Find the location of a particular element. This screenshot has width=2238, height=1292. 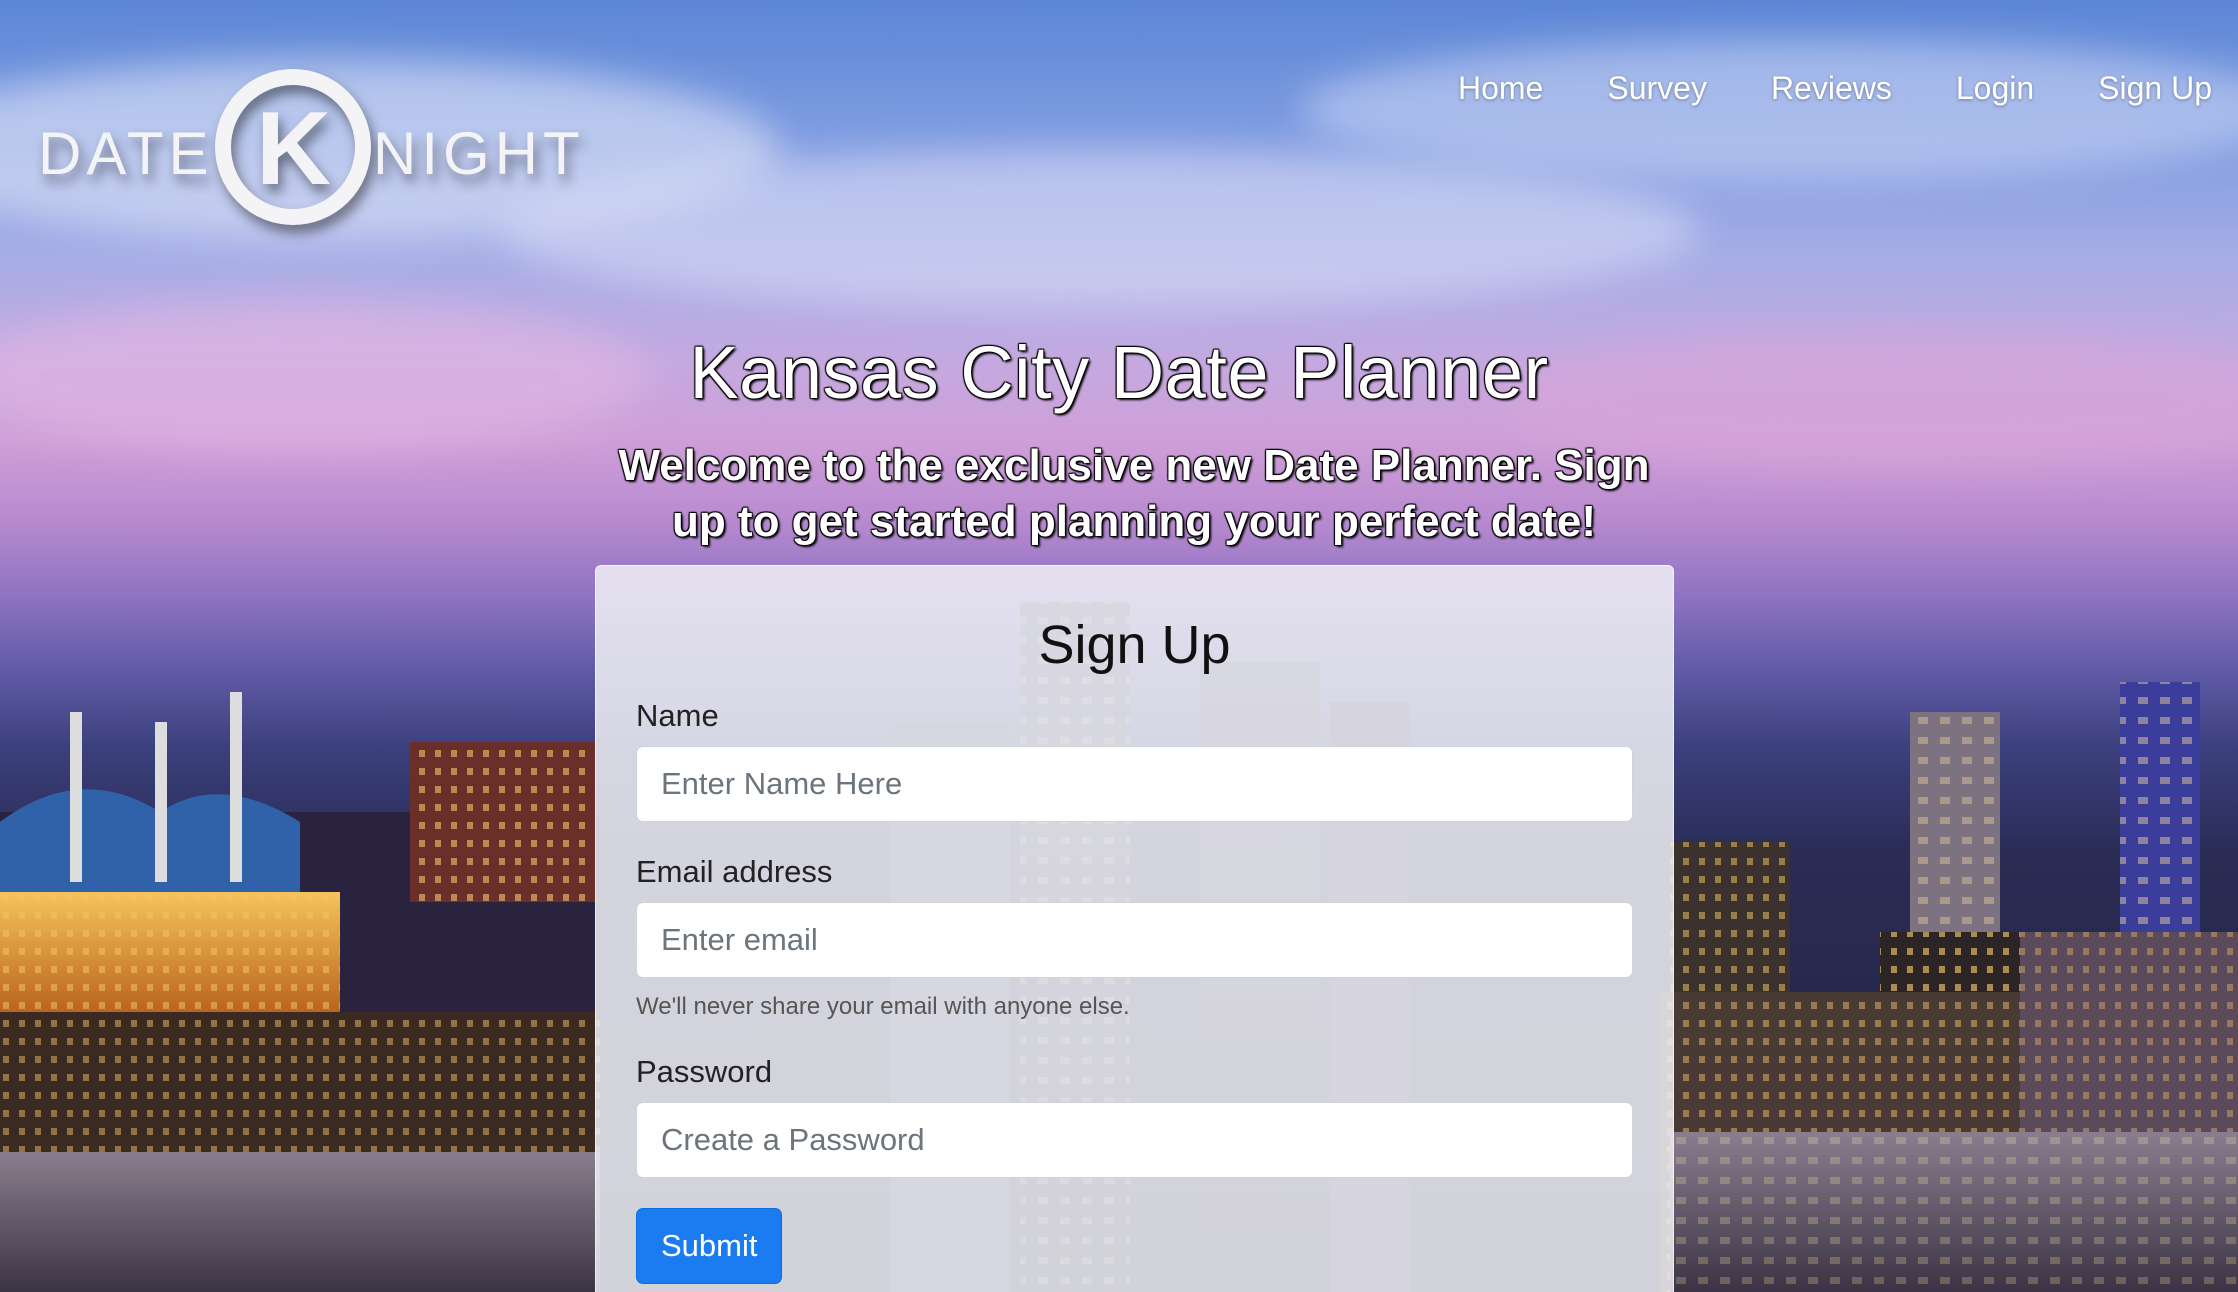

hero-title: Kansas City Date Planner is located at coordinates (1119, 372).